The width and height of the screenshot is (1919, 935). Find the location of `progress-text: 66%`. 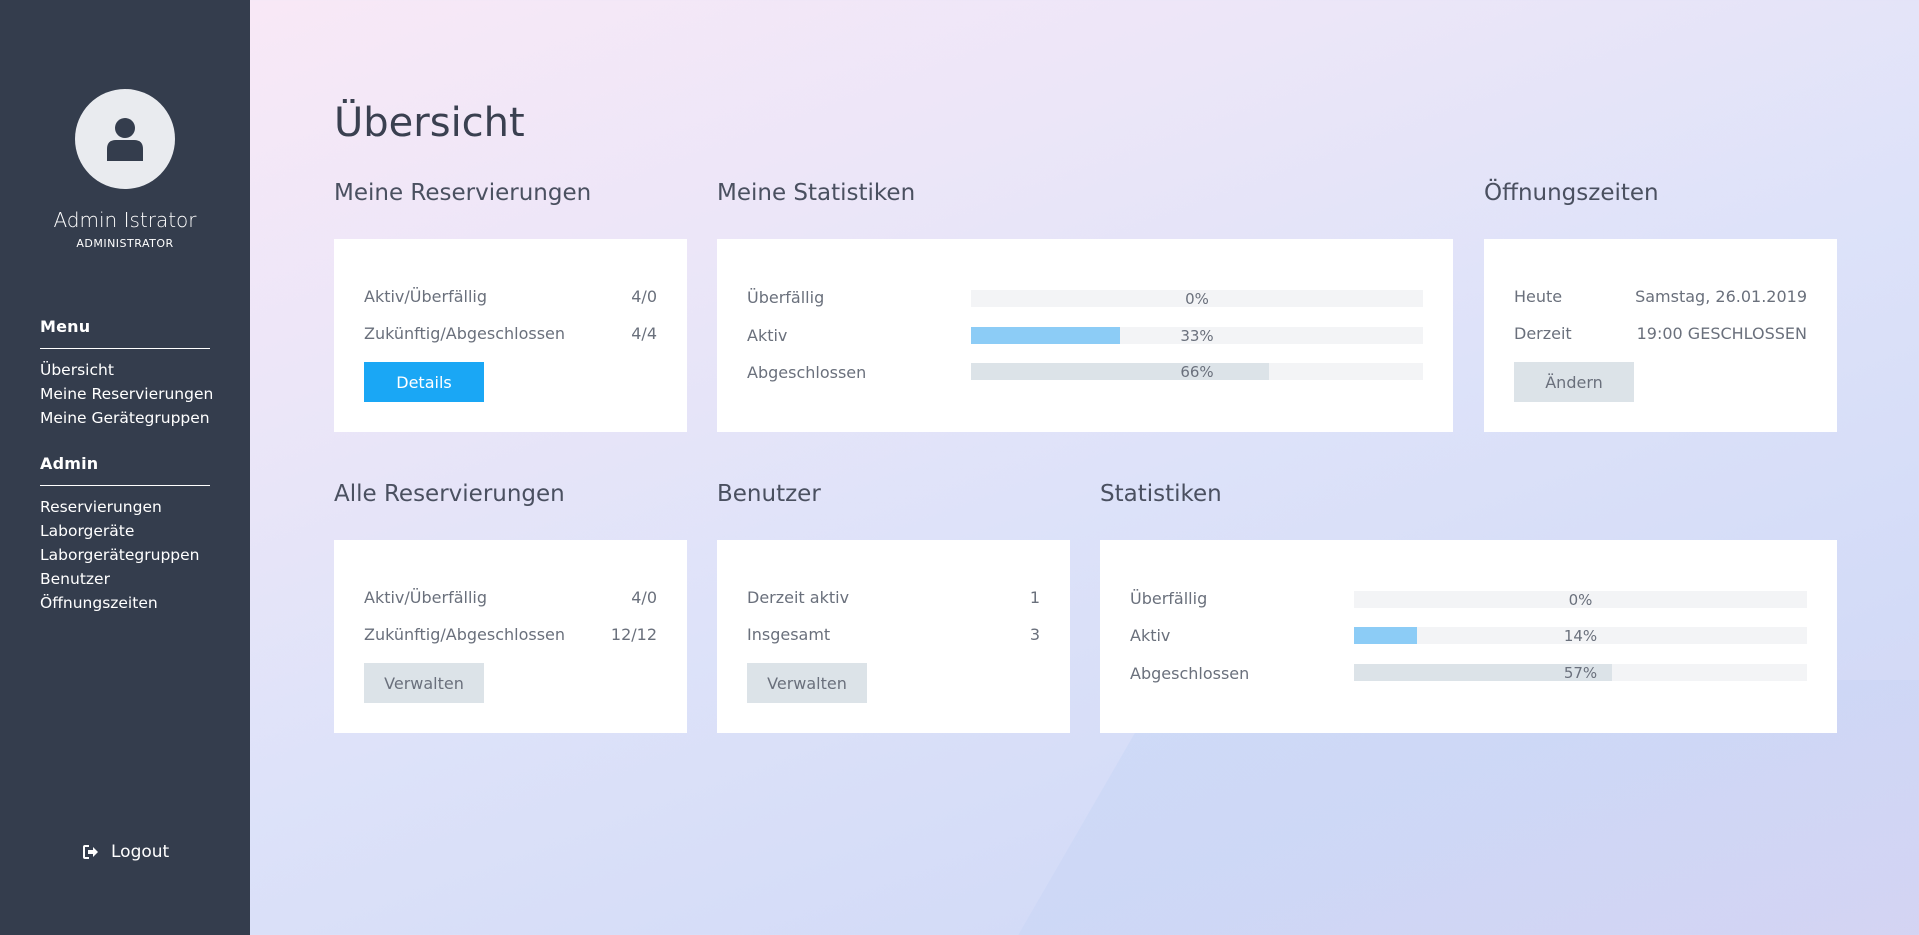

progress-text: 66% is located at coordinates (1197, 372).